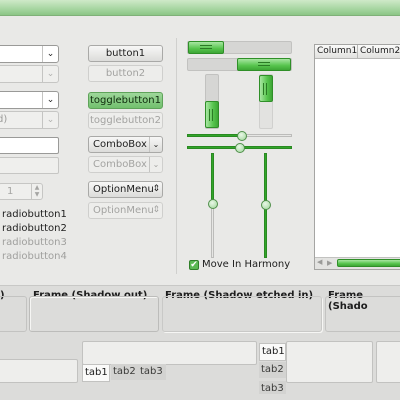 This screenshot has height=400, width=400. What do you see at coordinates (4, 119) in the screenshot?
I see `combo-entry-text: d)` at bounding box center [4, 119].